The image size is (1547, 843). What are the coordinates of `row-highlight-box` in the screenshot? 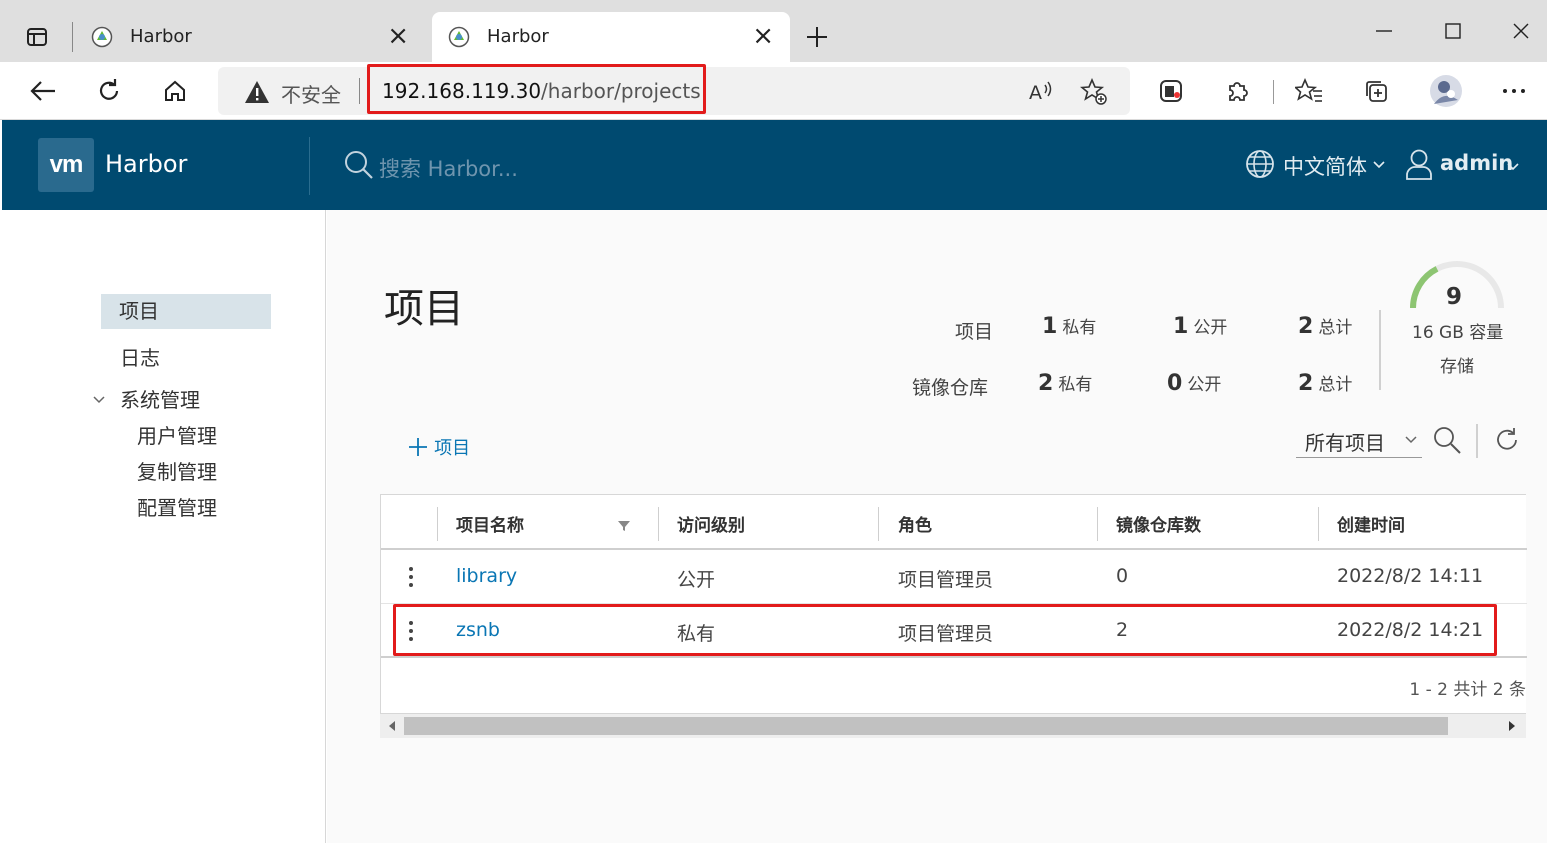 It's located at (945, 630).